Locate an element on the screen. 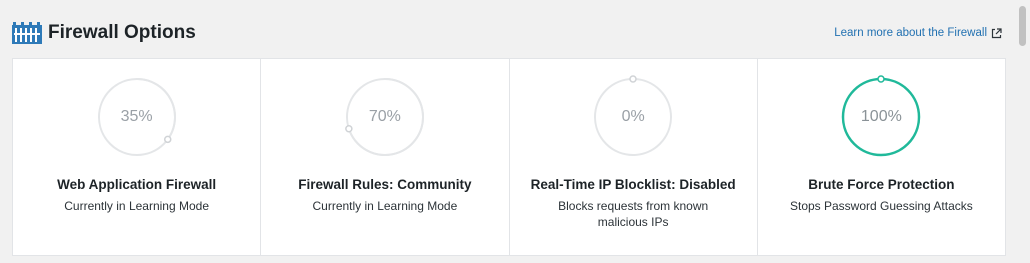 Image resolution: width=1030 pixels, height=263 pixels. learn-more-label: Learn more about the Firewall is located at coordinates (910, 33).